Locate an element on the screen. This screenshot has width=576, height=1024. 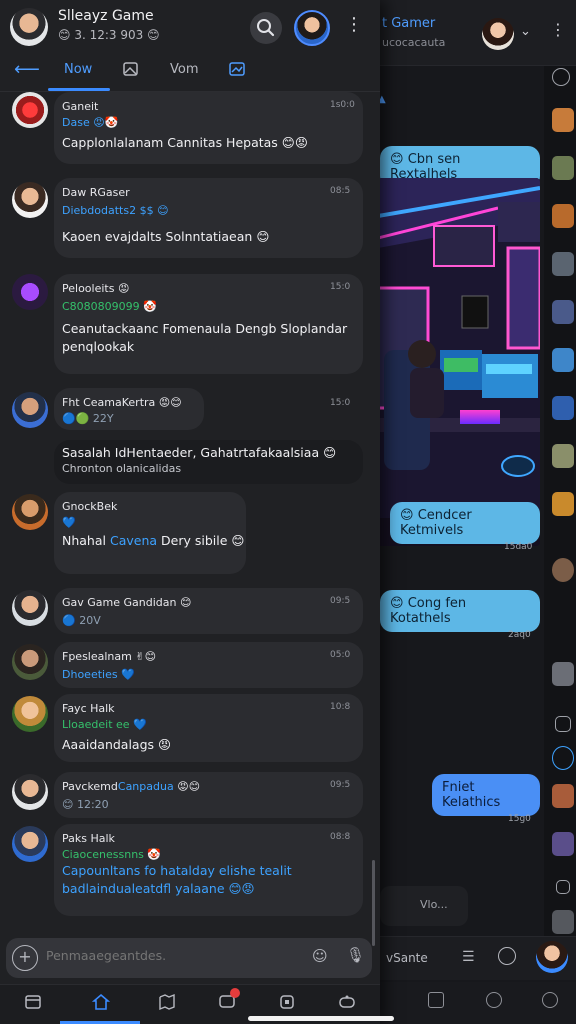
nav-map-icon is located at coordinates (167, 1004).